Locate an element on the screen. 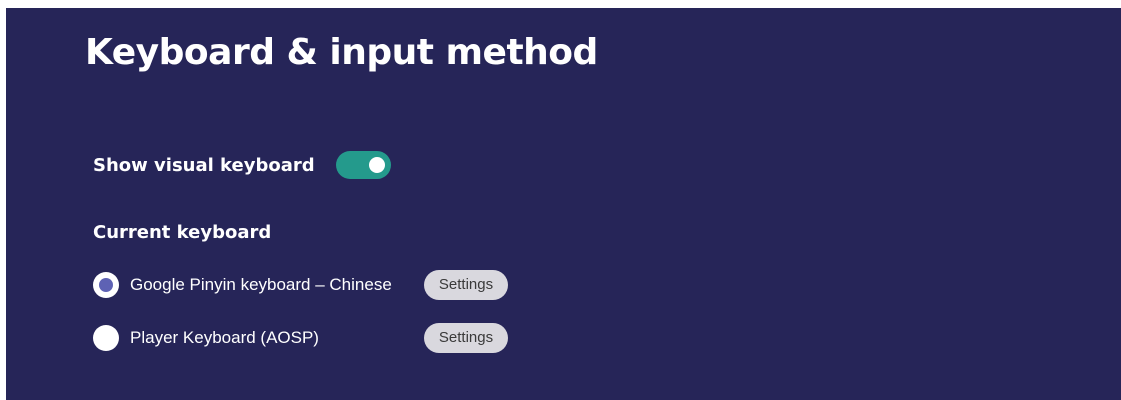 This screenshot has width=1121, height=400. toggle-knob is located at coordinates (376, 165).